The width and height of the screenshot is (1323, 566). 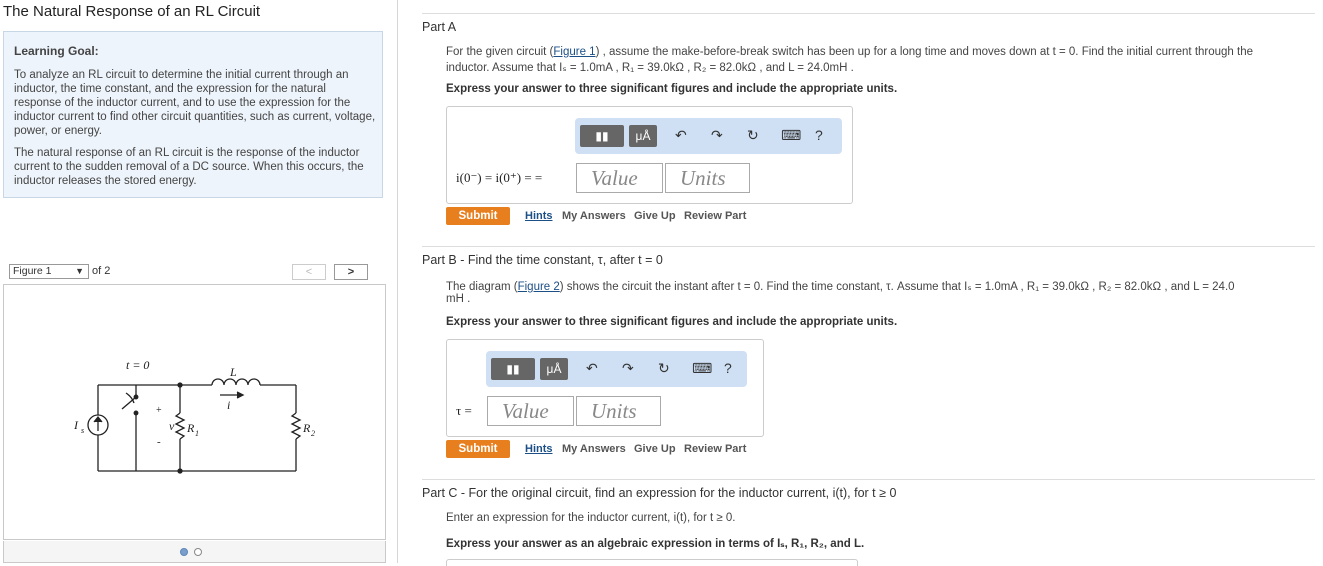 I want to click on minus-label: -, so click(x=159, y=442).